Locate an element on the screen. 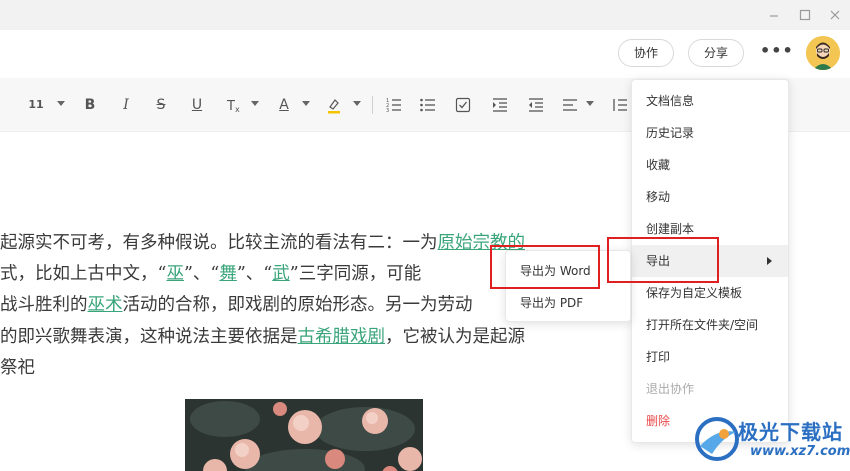 This screenshot has height=471, width=850. text-segment: 活动的合称，即戏剧的原始形态。另一为劳动 is located at coordinates (297, 305).